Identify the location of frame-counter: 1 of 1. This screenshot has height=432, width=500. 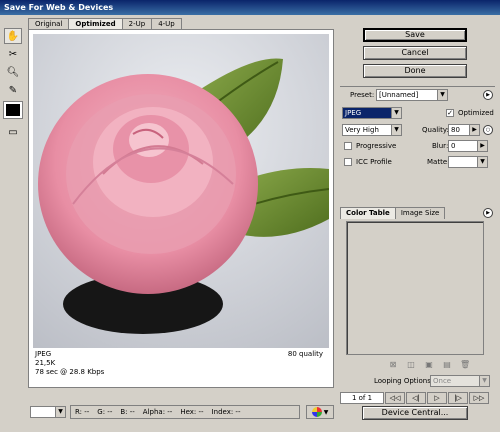
(362, 398).